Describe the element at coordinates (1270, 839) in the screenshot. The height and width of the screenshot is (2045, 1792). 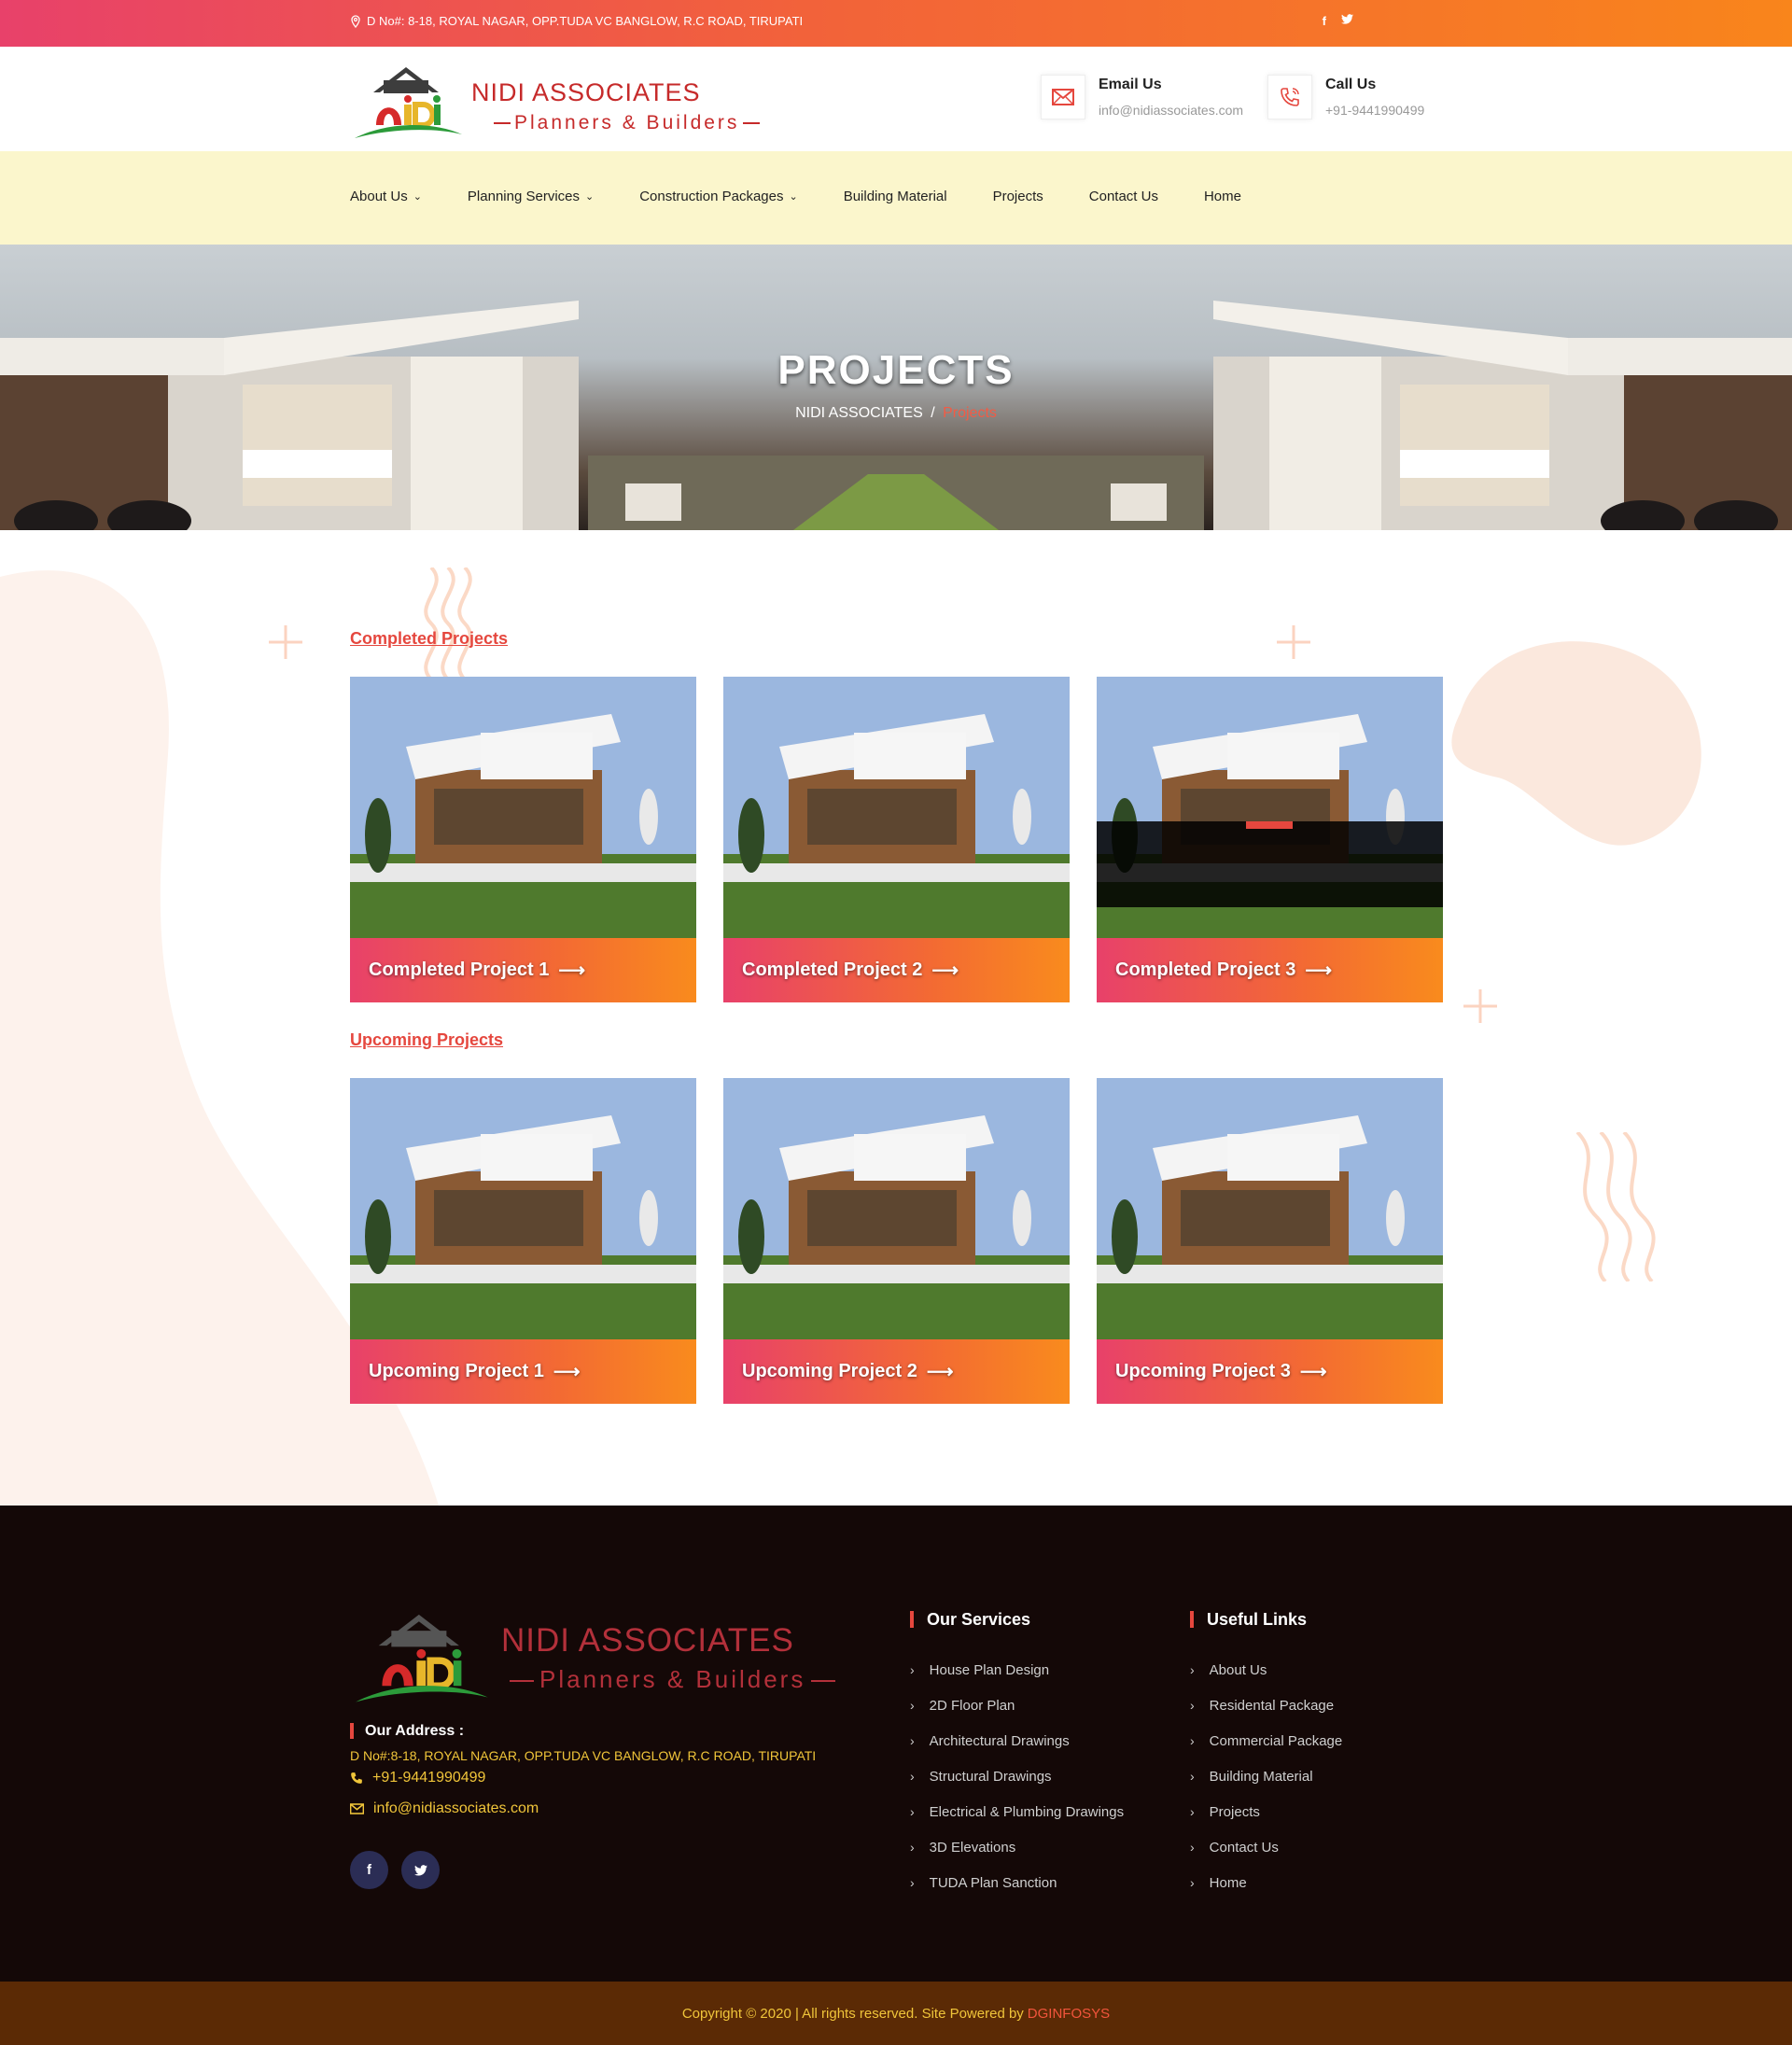
I see `project-card-completed-3: Completed Project 3 ⟶` at that location.